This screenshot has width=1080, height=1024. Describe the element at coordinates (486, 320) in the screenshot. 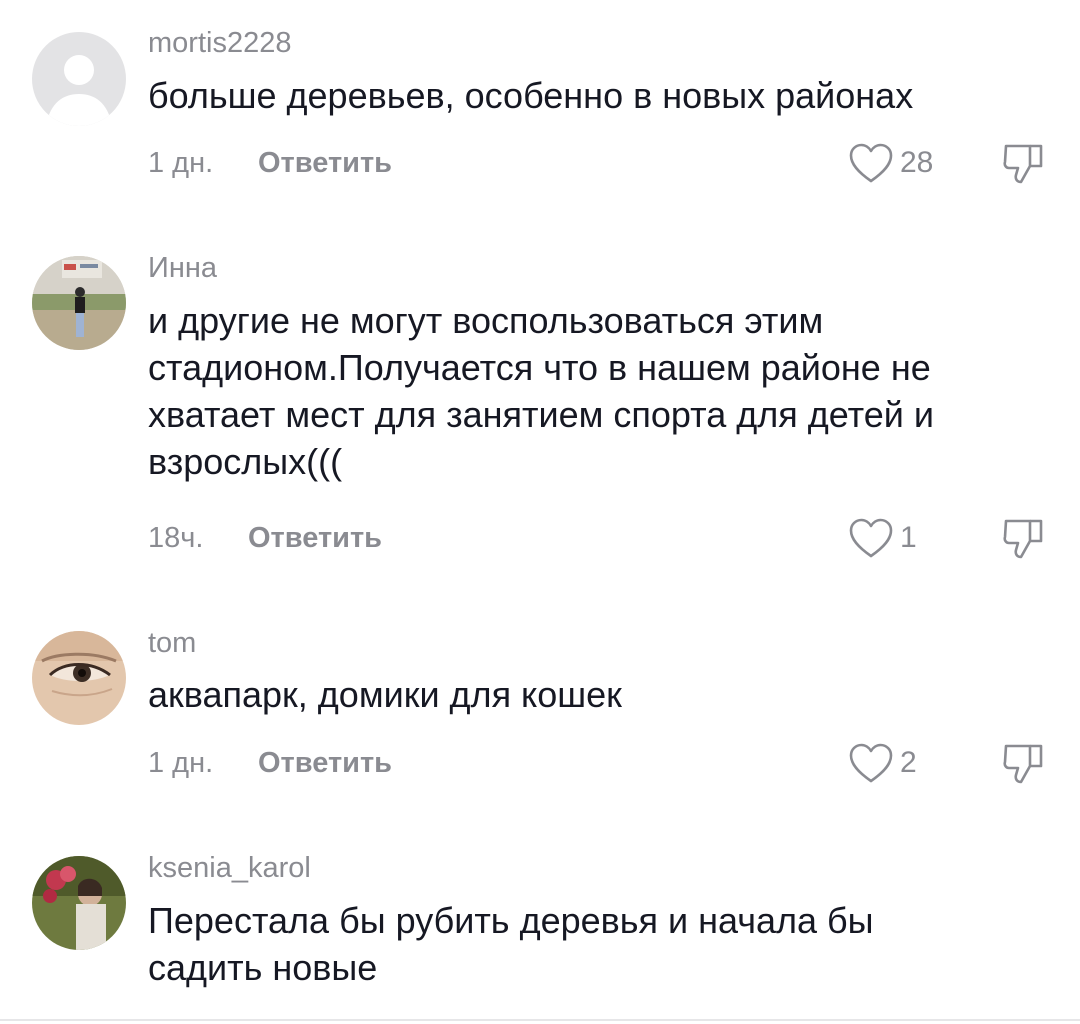

I see `comment-text-line: и другие не могут воспользоваться этим` at that location.